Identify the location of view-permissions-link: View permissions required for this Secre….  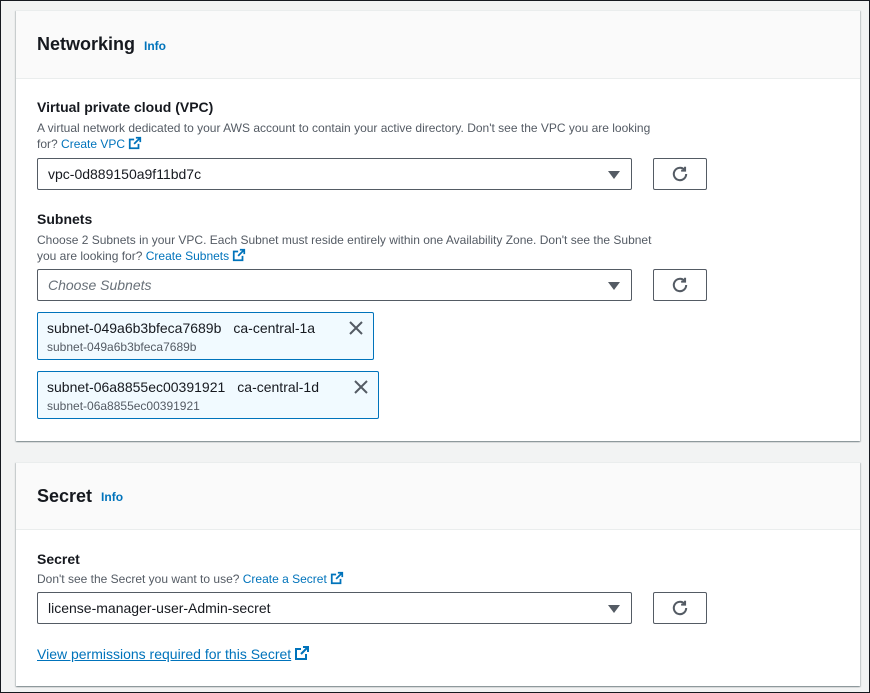
(173, 653).